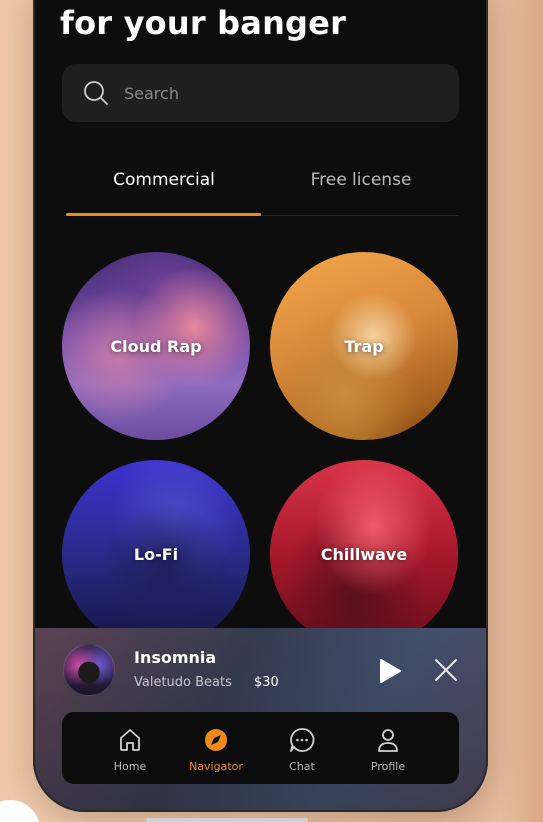 The height and width of the screenshot is (822, 543). I want to click on close-player-button, so click(446, 670).